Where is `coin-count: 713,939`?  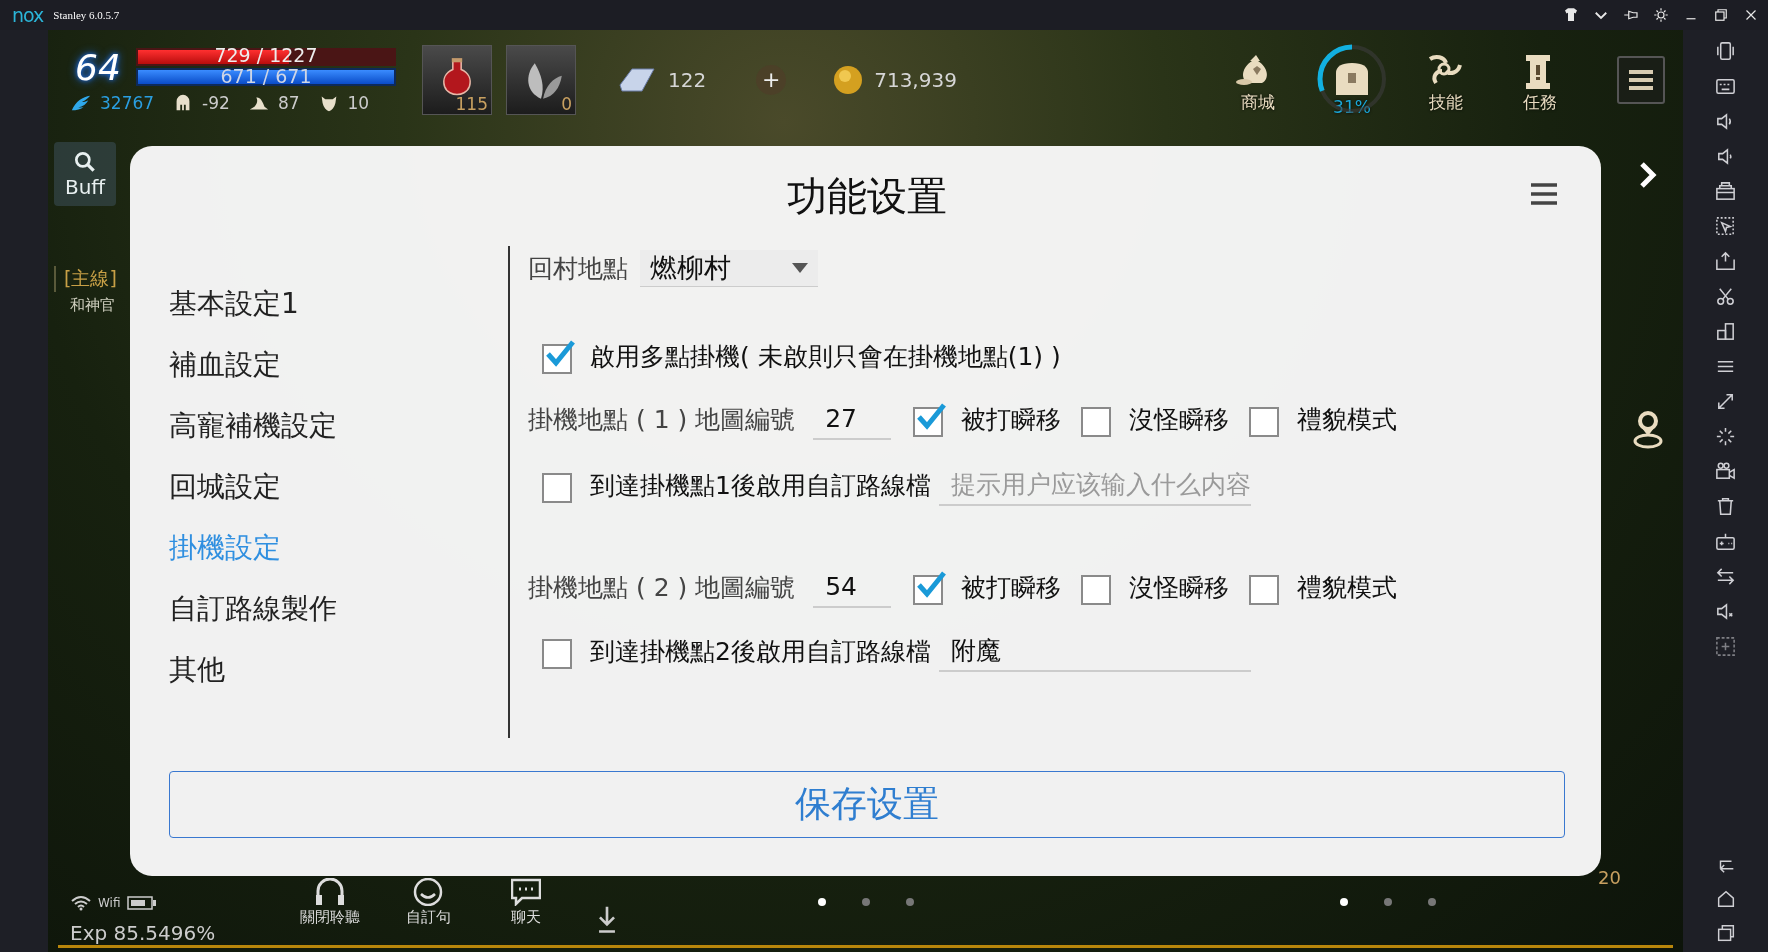
coin-count: 713,939 is located at coordinates (915, 80).